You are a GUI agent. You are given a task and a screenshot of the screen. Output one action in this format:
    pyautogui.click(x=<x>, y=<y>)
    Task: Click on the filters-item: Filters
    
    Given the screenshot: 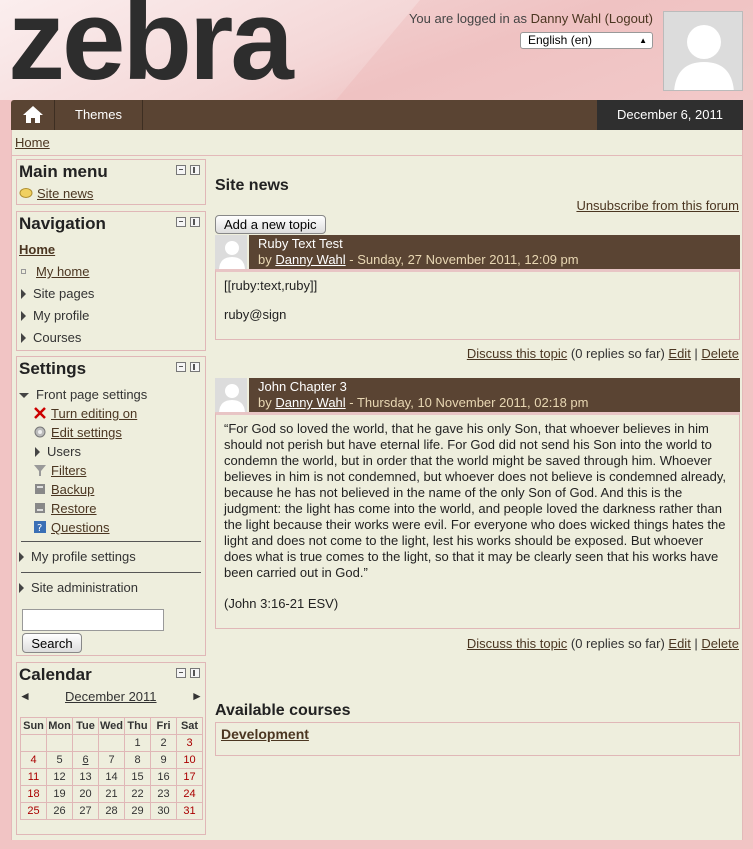 What is the action you would take?
    pyautogui.click(x=59, y=470)
    